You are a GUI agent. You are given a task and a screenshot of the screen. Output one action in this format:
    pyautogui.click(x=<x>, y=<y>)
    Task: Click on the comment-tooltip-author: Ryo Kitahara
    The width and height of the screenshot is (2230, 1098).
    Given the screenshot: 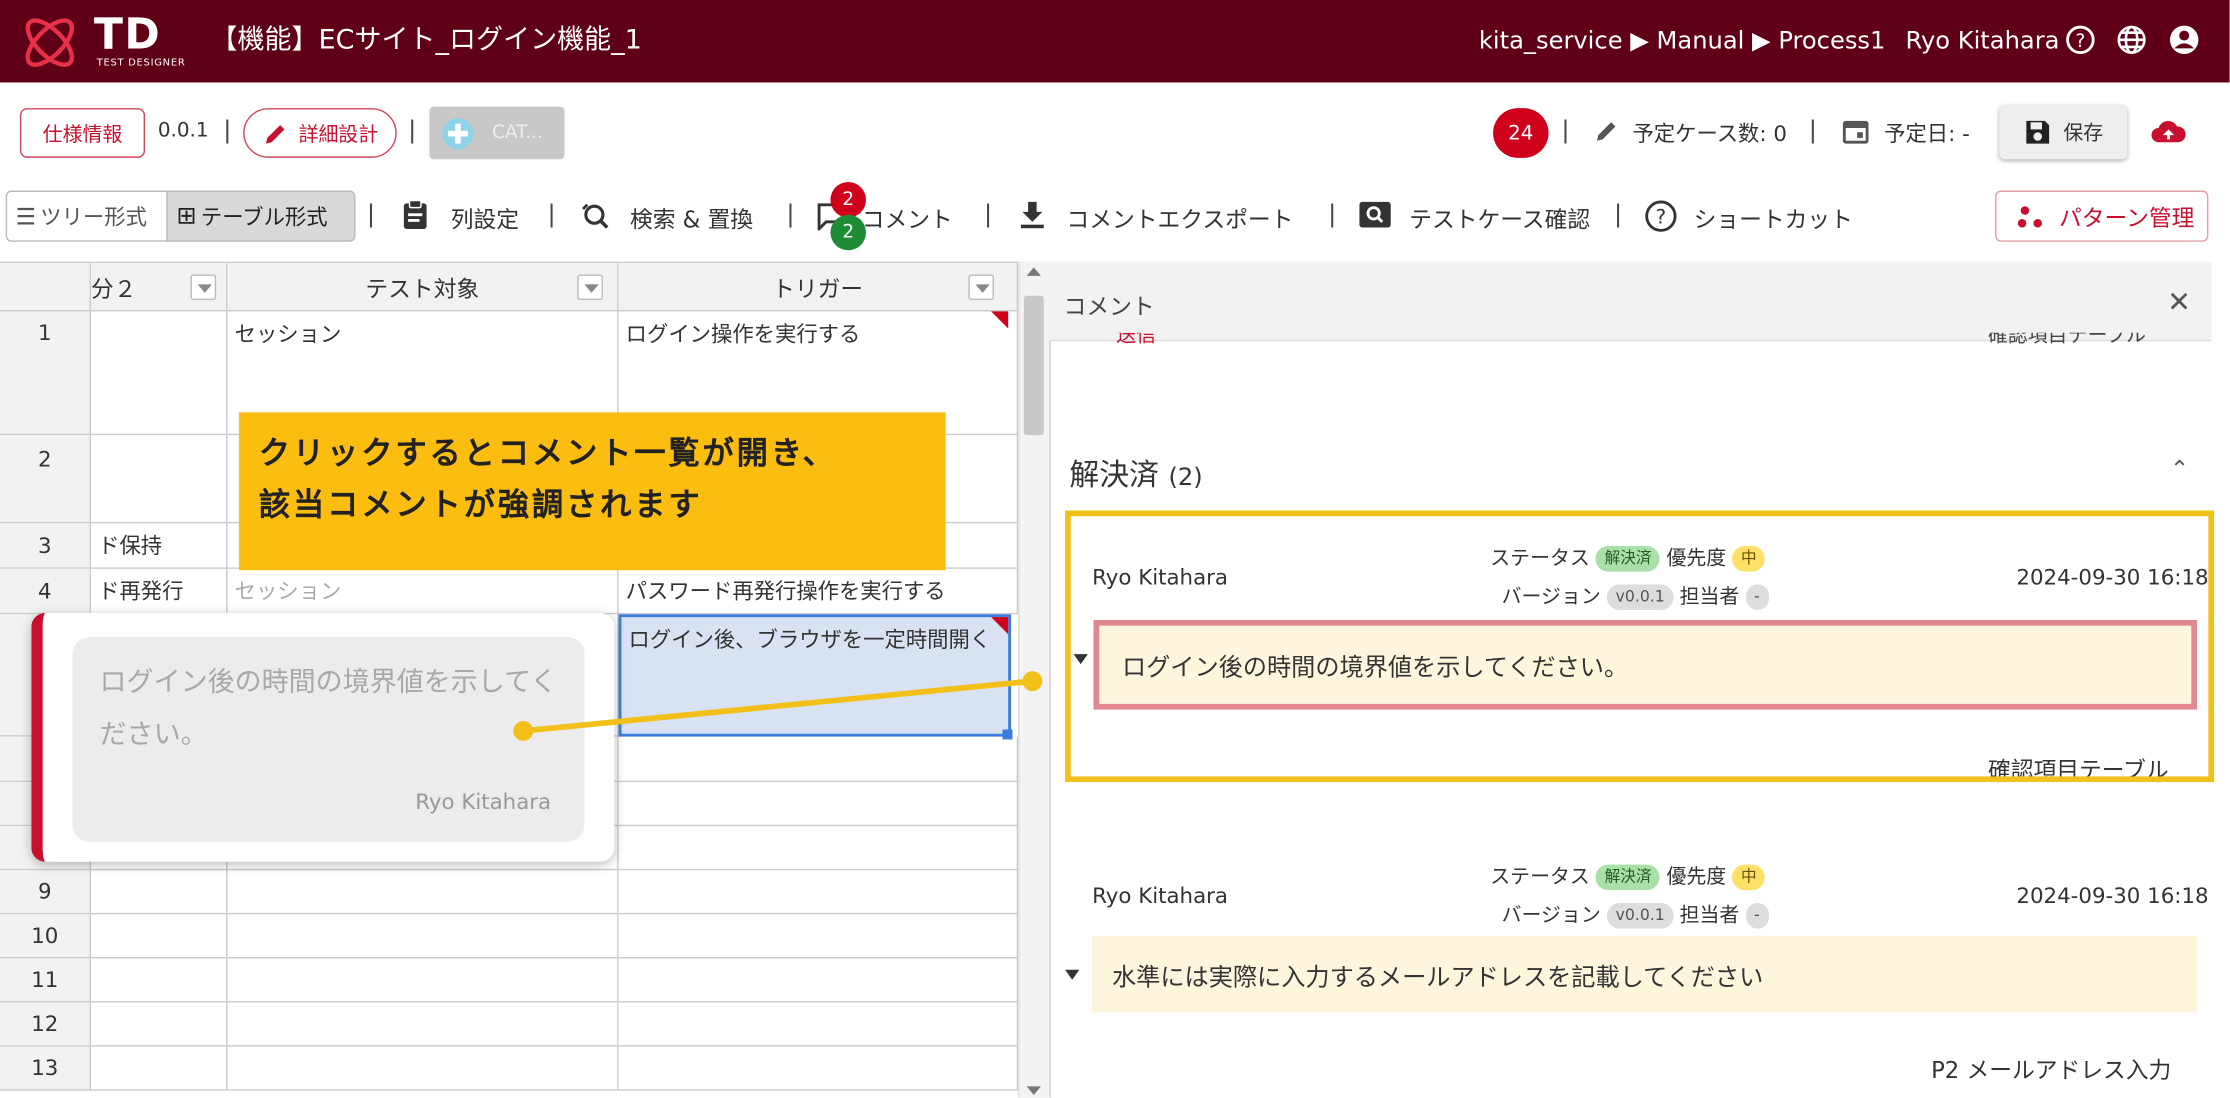 What is the action you would take?
    pyautogui.click(x=483, y=802)
    